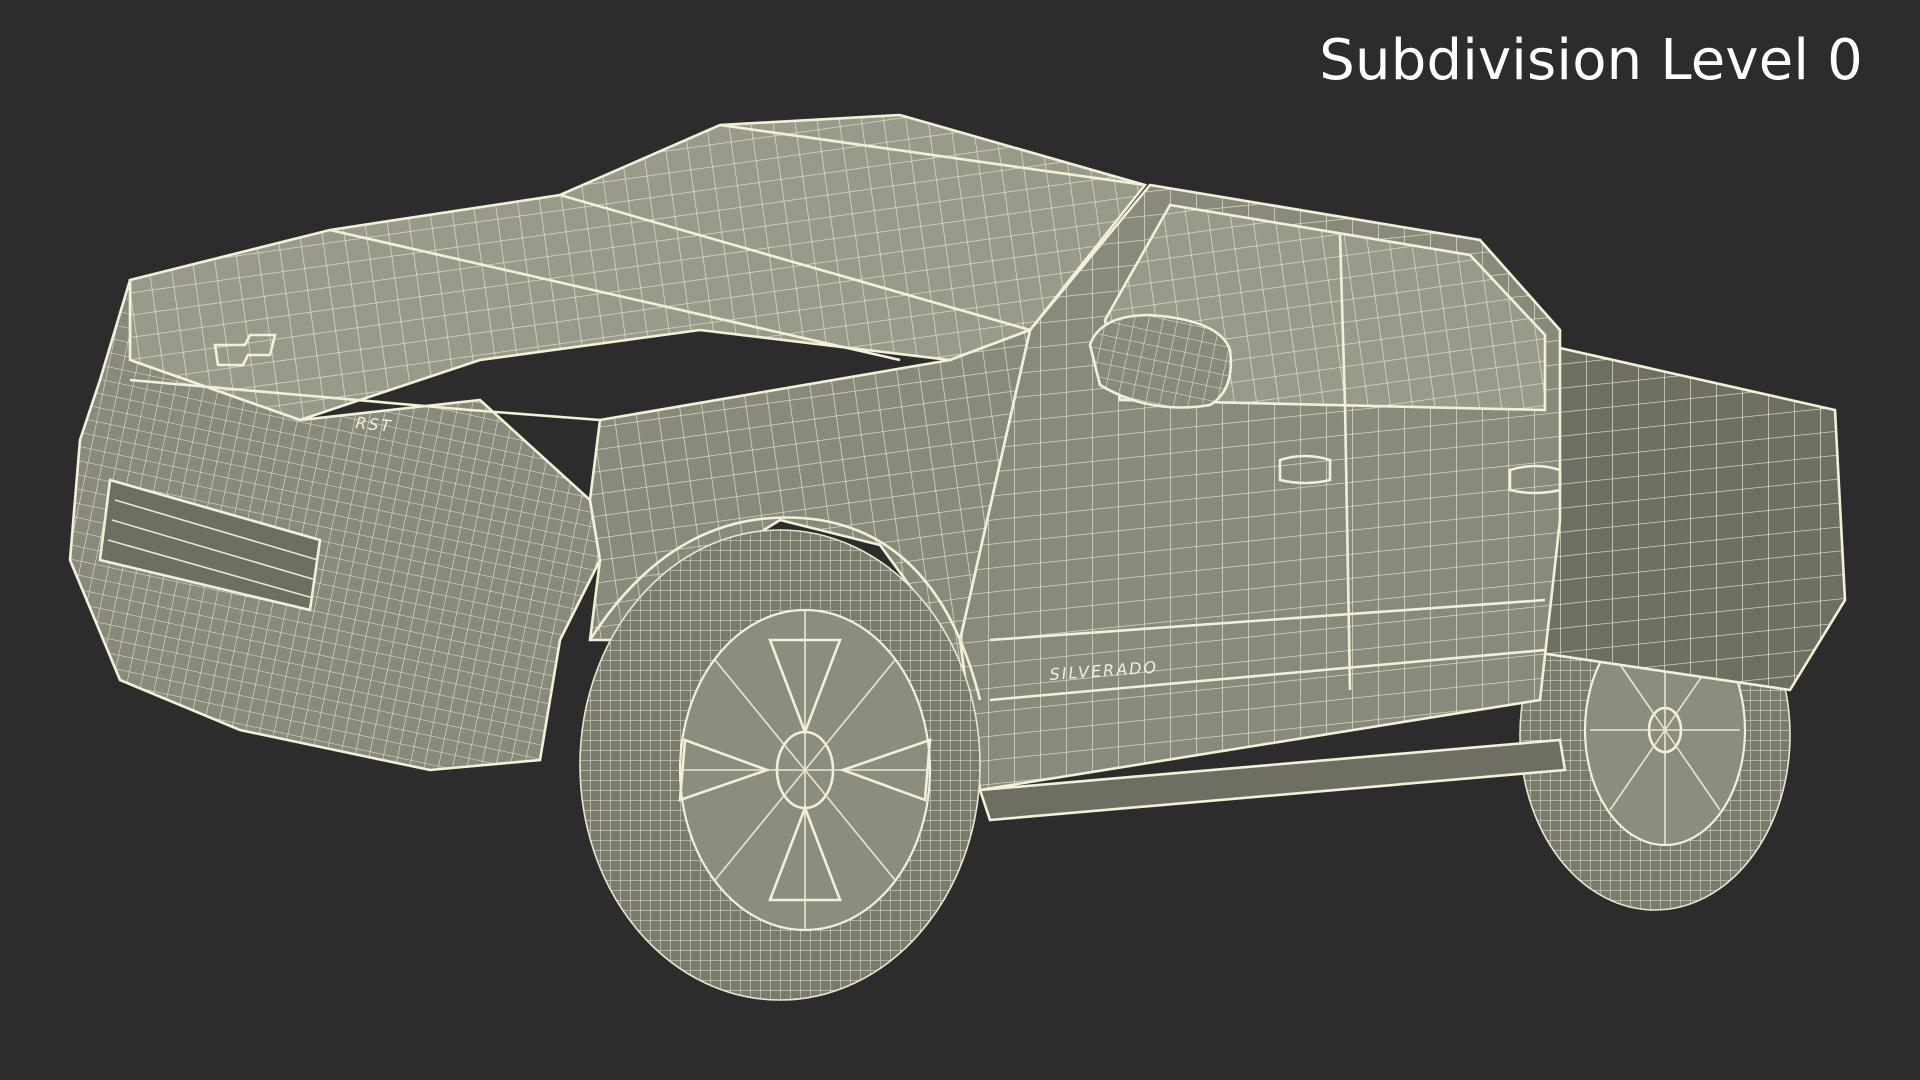 Image resolution: width=1920 pixels, height=1080 pixels. Describe the element at coordinates (374, 424) in the screenshot. I see `rst-badge: RST` at that location.